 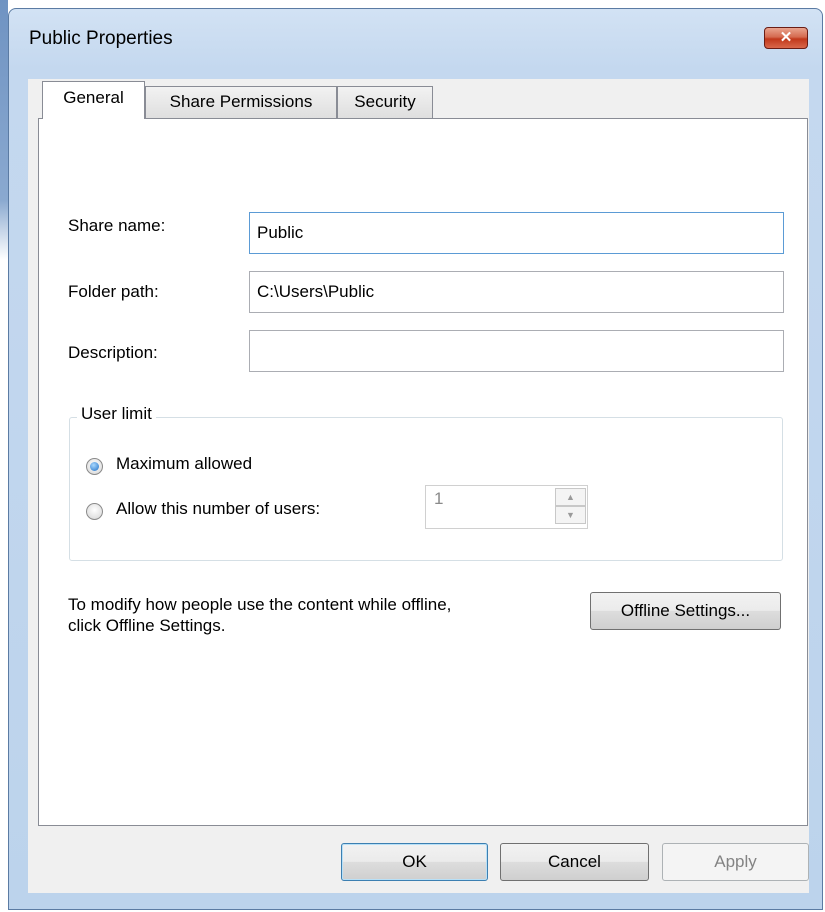 I want to click on cancel-button: Cancel, so click(x=574, y=862).